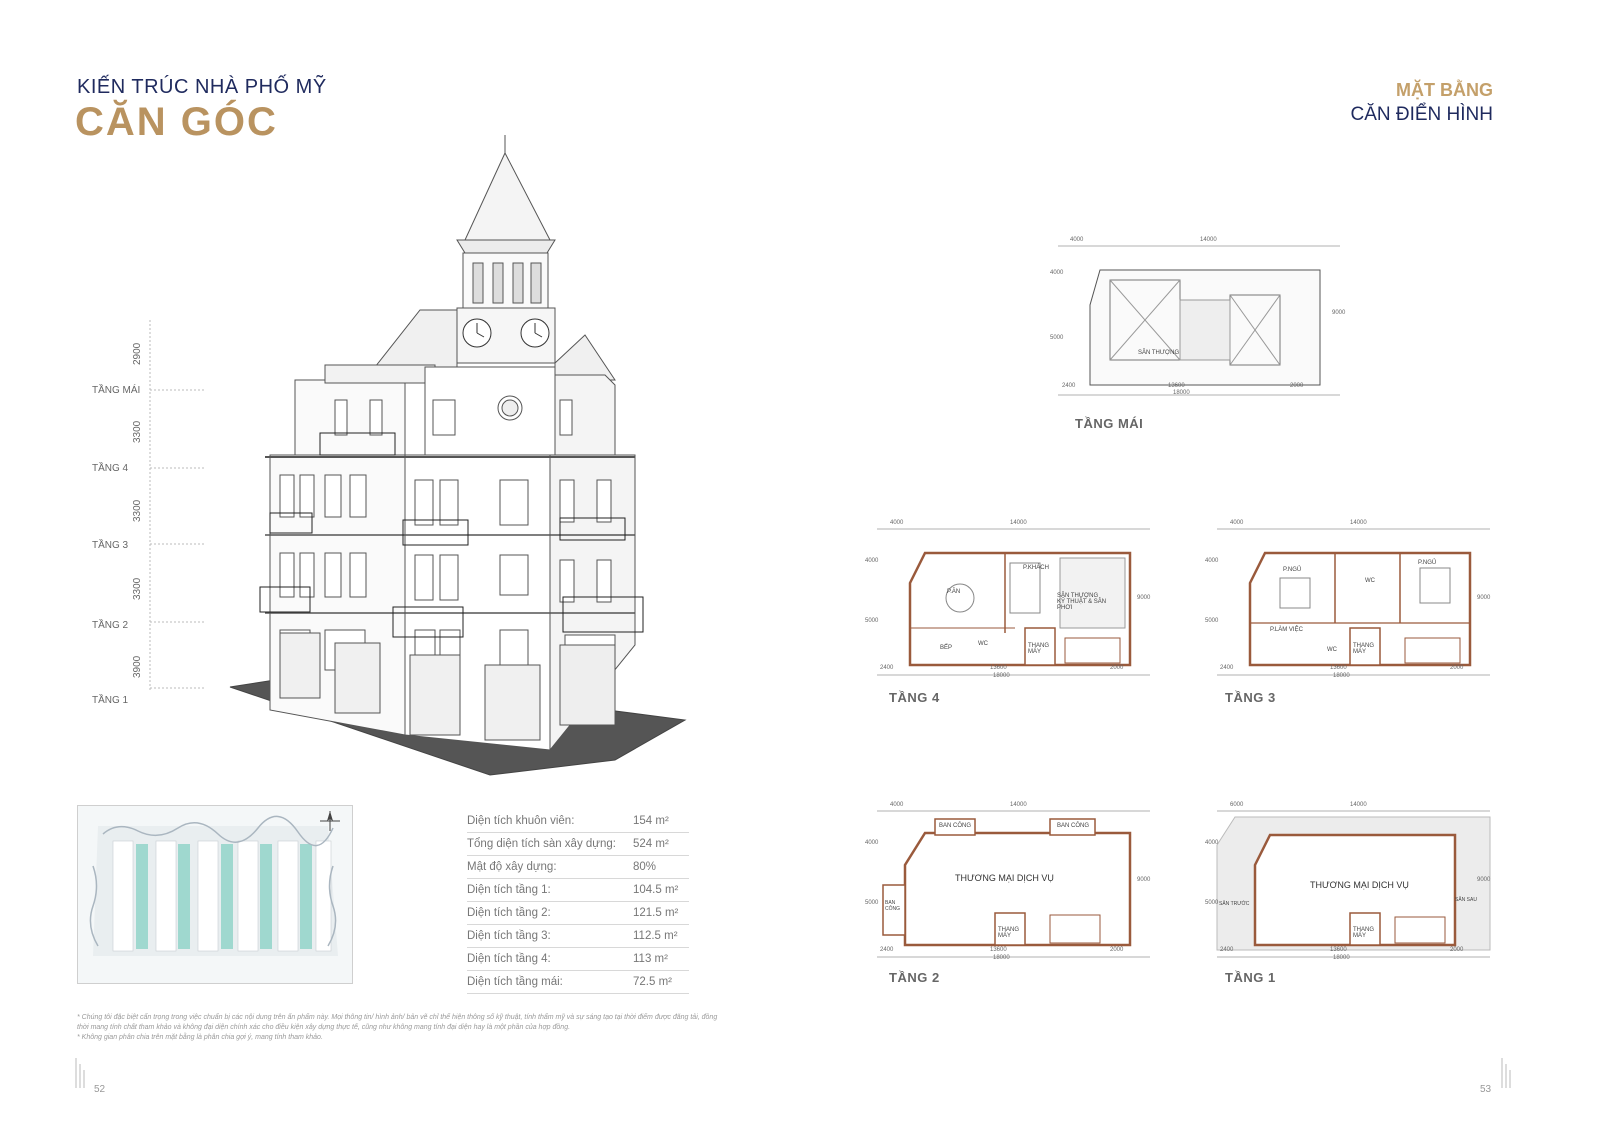 The height and width of the screenshot is (1131, 1600). I want to click on f2-dim-top-0: 4000, so click(897, 805).